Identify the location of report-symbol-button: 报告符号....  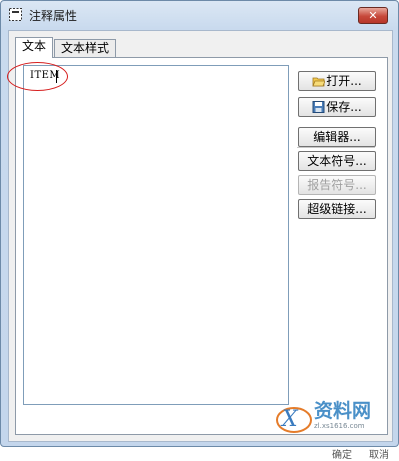
(337, 185).